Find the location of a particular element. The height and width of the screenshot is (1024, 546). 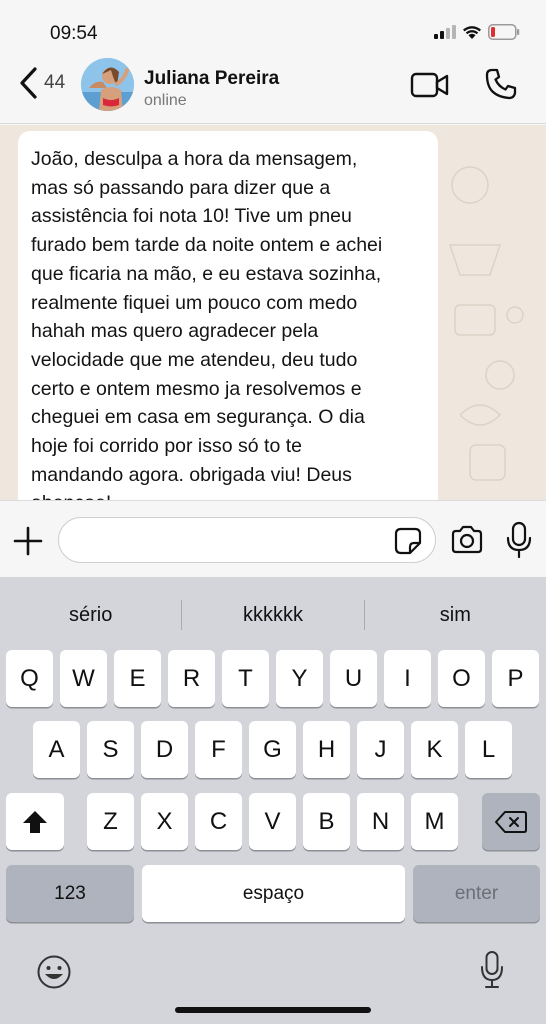

message-field-wrapper is located at coordinates (247, 540).